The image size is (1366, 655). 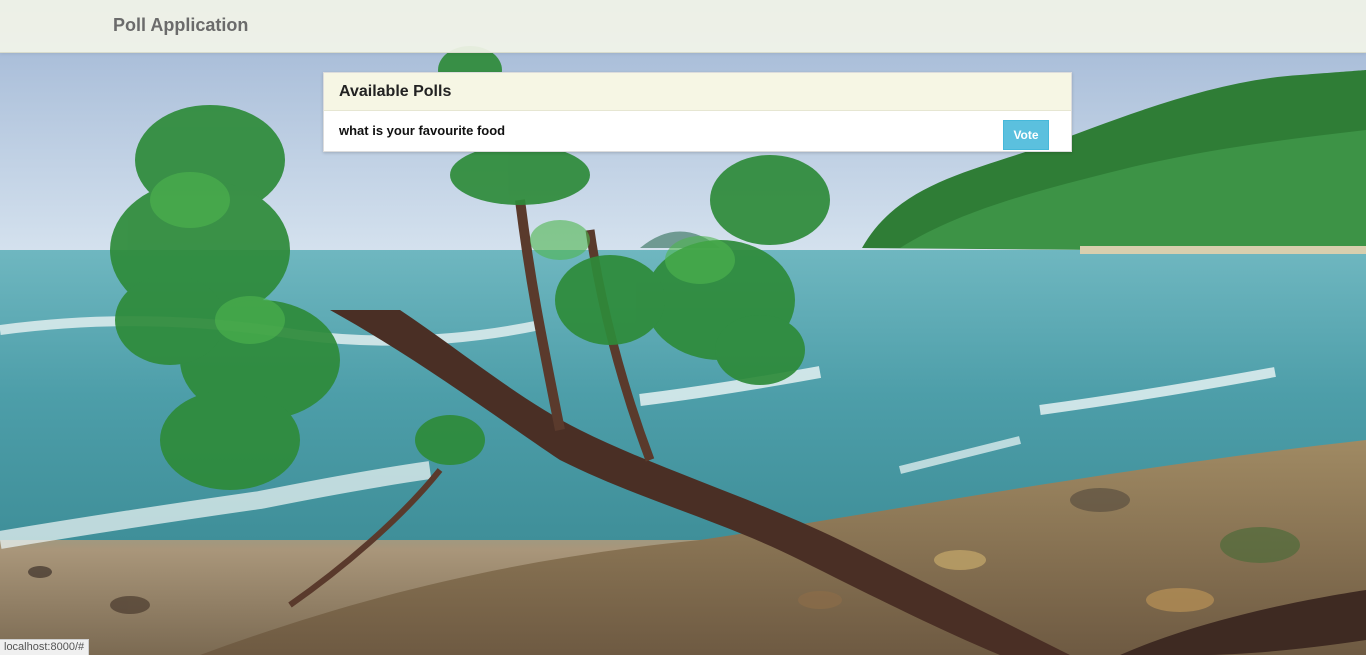 I want to click on poll-list-item: what is your favourite food Vote, so click(x=697, y=131).